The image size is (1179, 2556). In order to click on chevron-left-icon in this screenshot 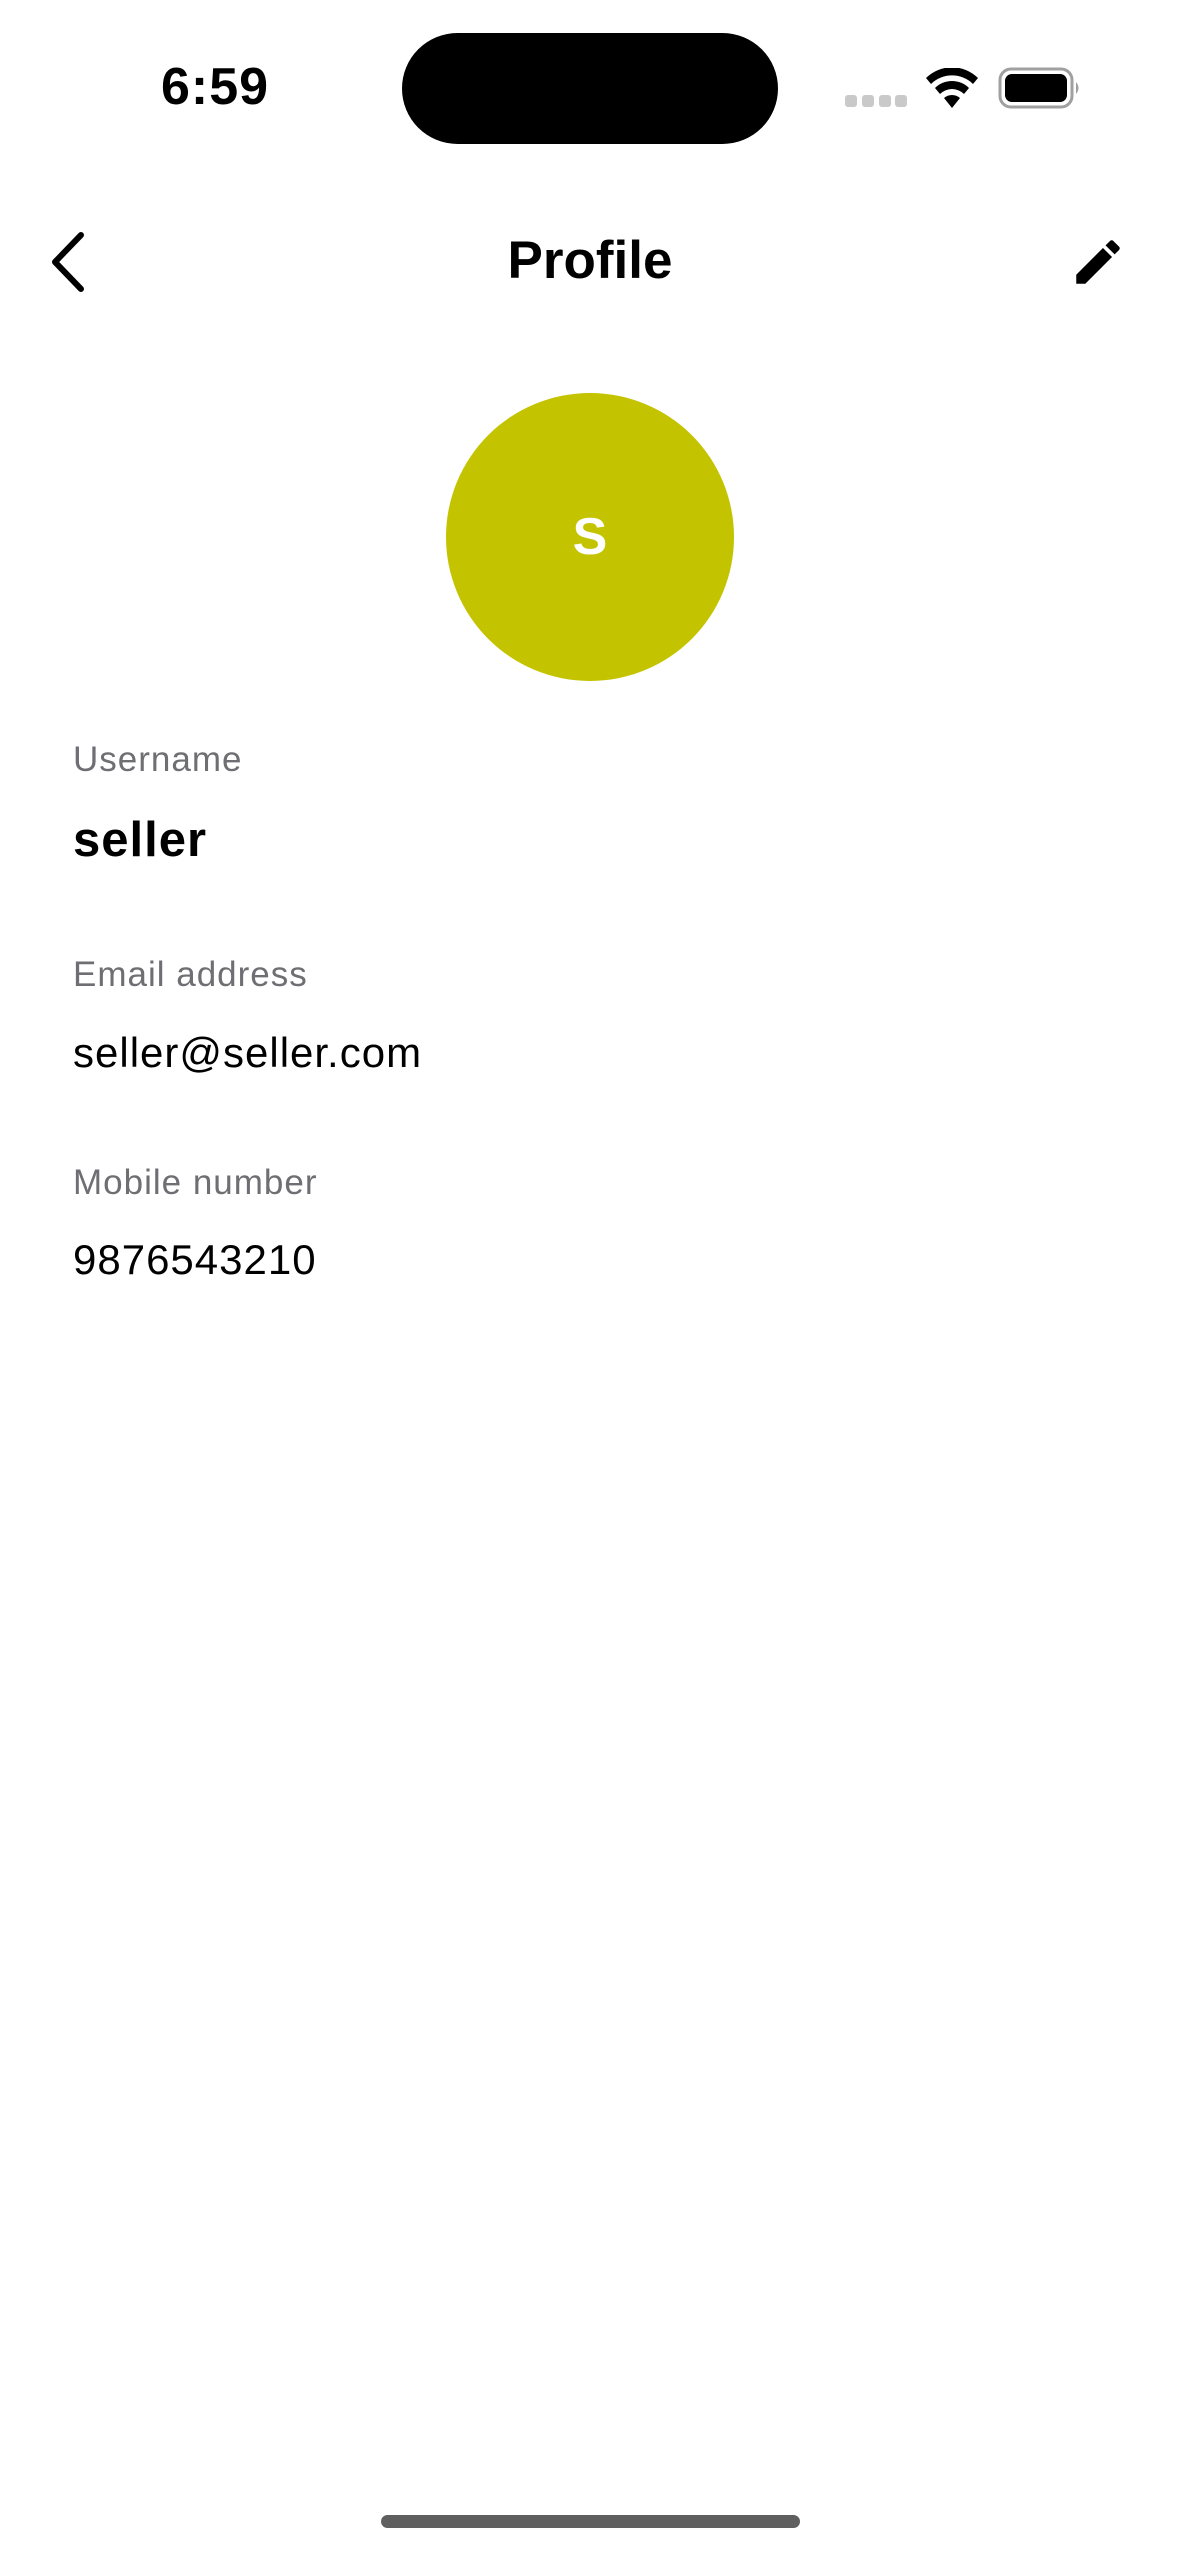, I will do `click(68, 262)`.